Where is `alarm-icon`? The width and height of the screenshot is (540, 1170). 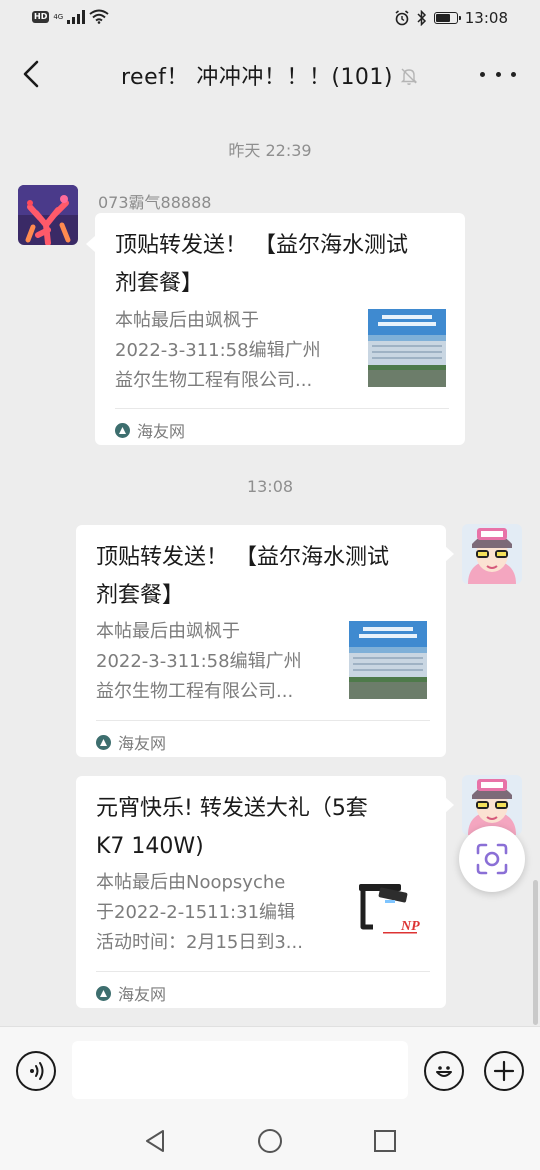
alarm-icon is located at coordinates (402, 18).